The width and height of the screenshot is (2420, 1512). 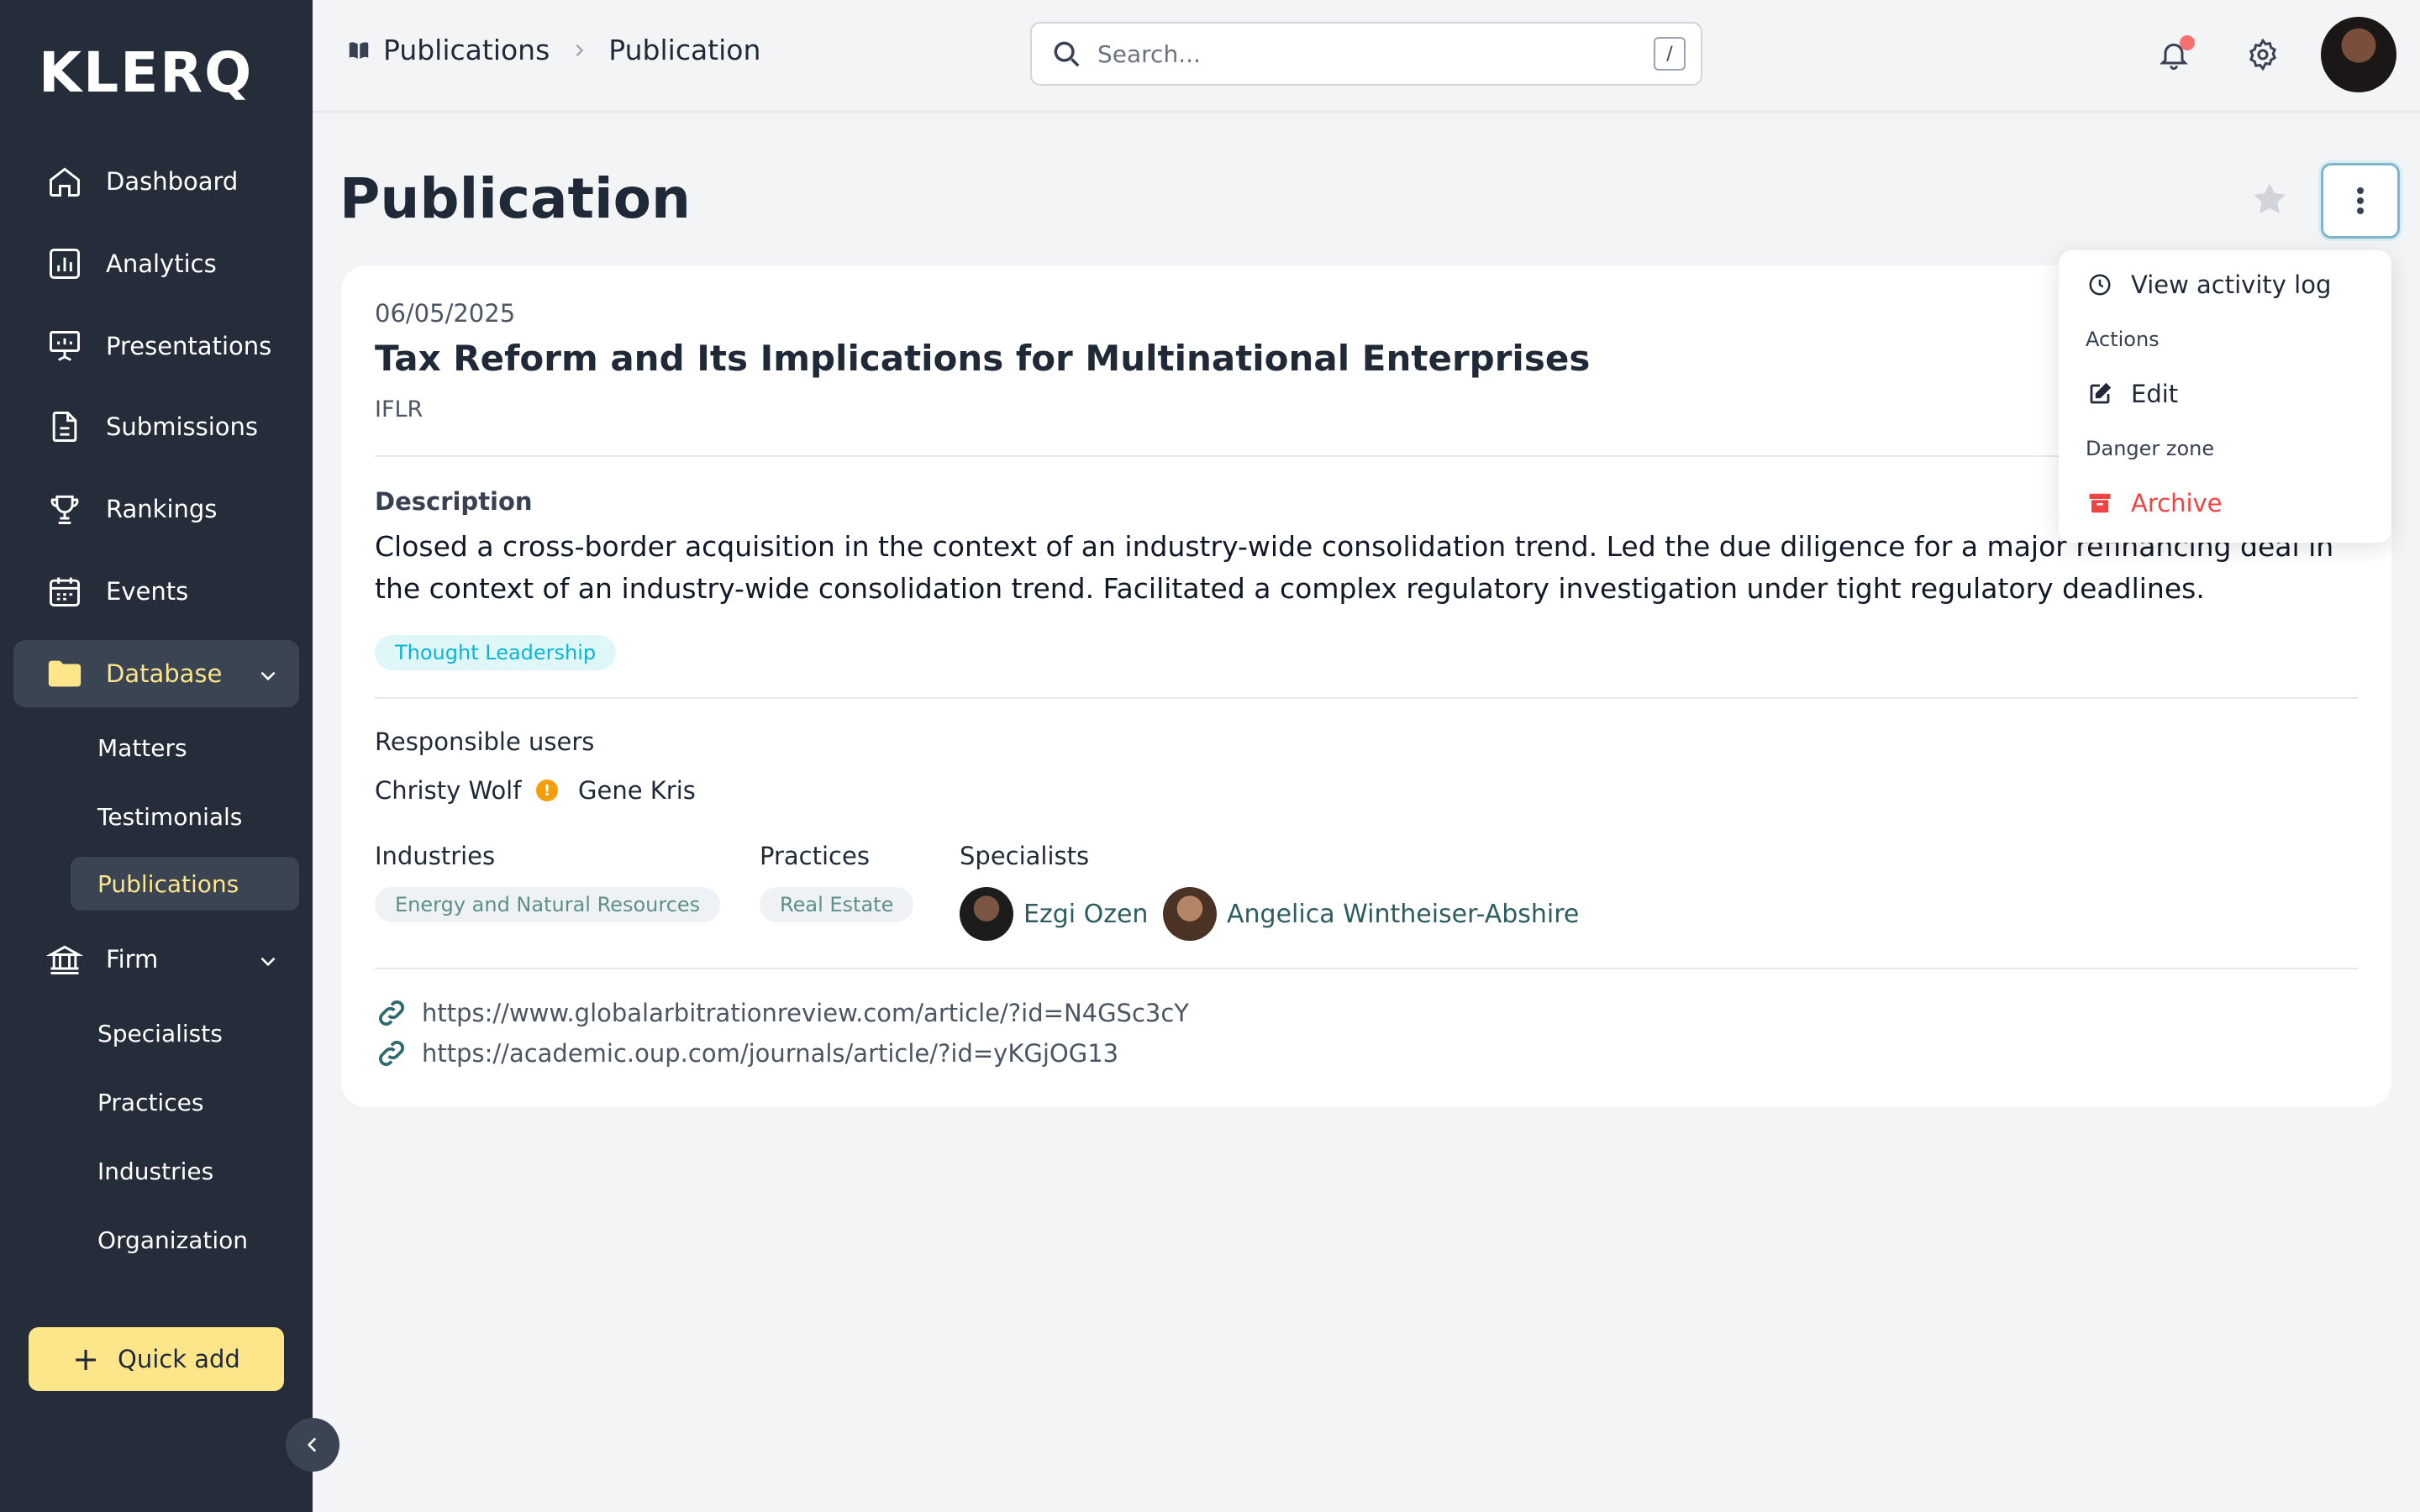 I want to click on sidebar-item-submissions: Submissions, so click(x=156, y=426).